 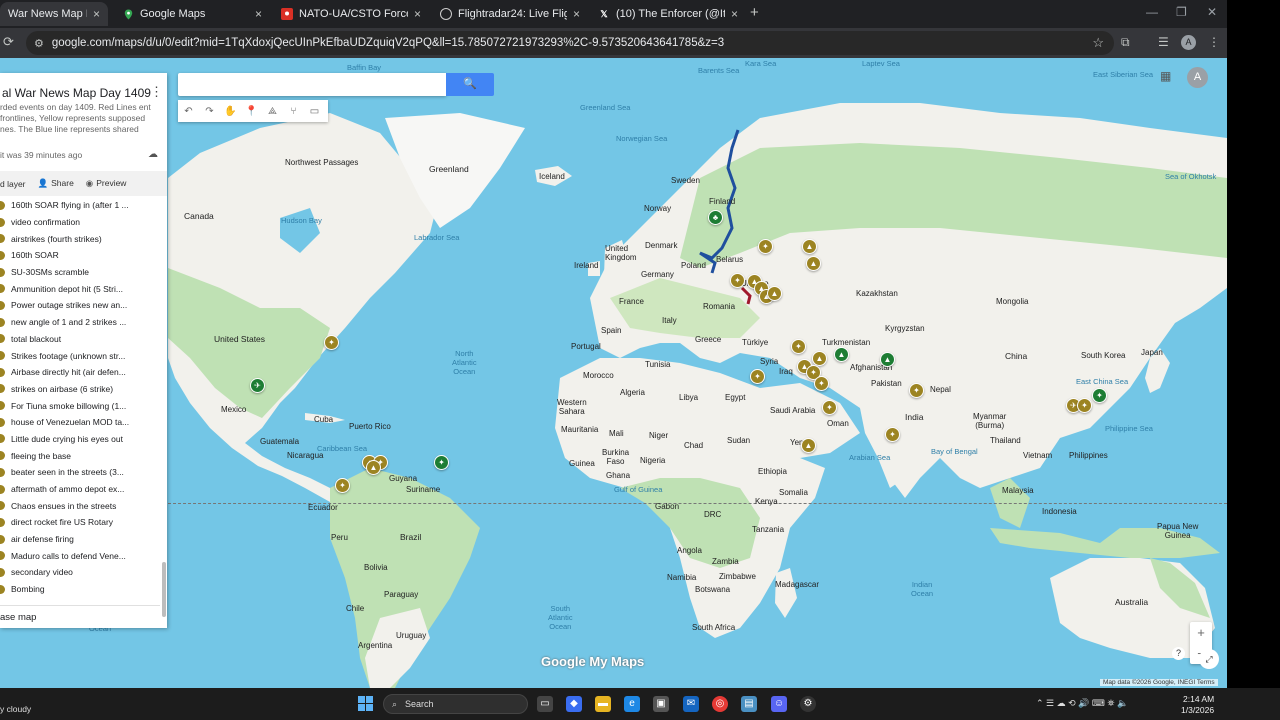 I want to click on reading-list-icon: ☰, so click(x=1163, y=42).